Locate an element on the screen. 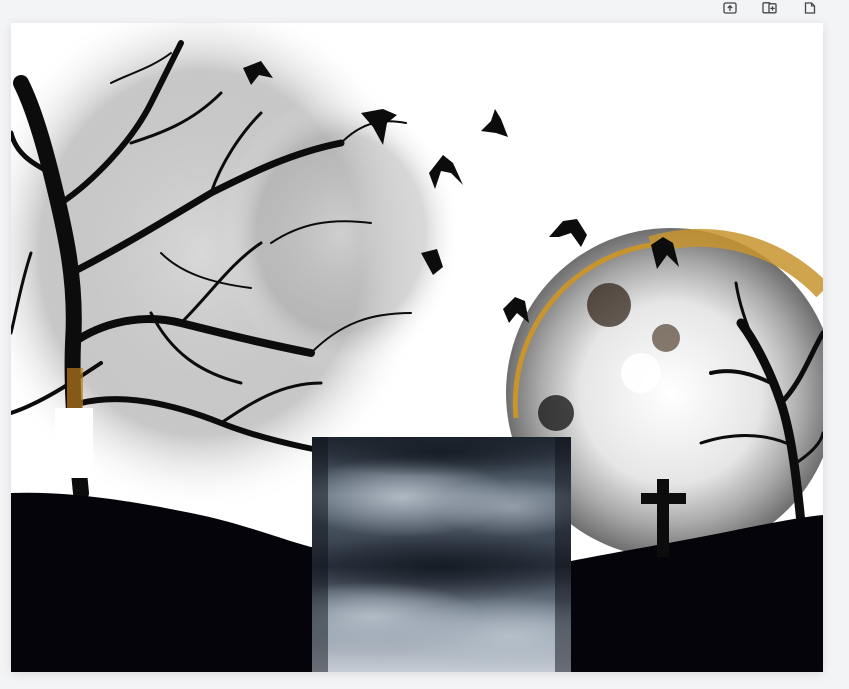  upload-icon is located at coordinates (730, 8).